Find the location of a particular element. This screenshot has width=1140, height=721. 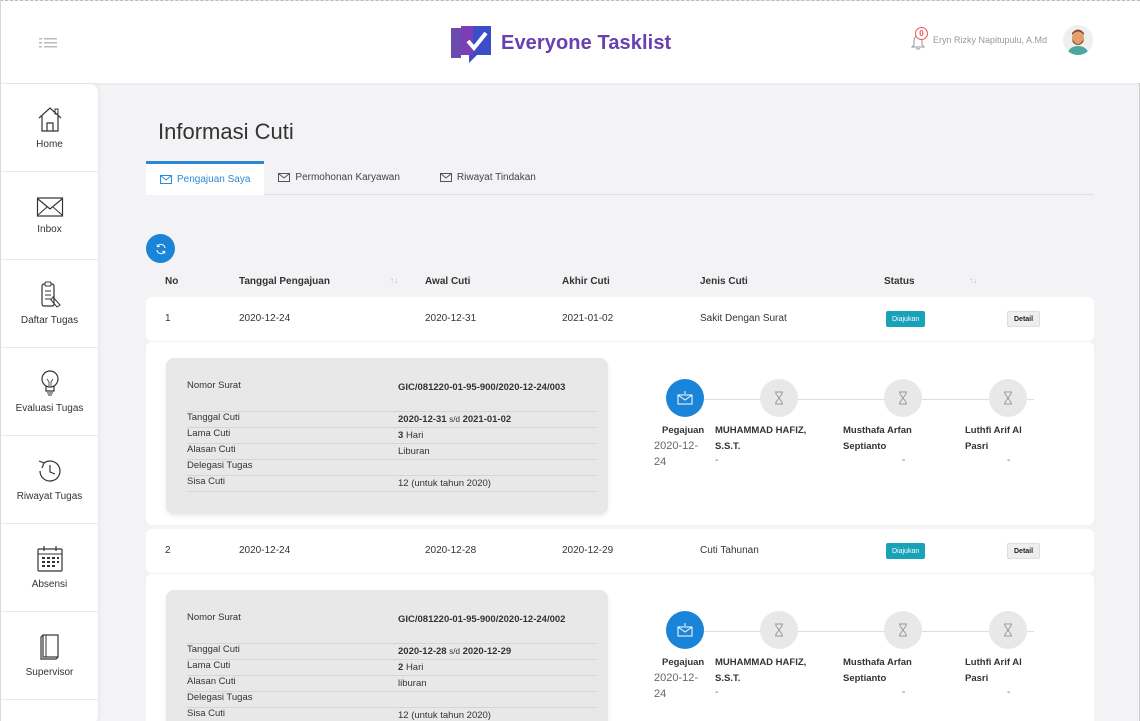

tab-riwayat-tindakan: Riwayat Tindakan is located at coordinates (488, 177).